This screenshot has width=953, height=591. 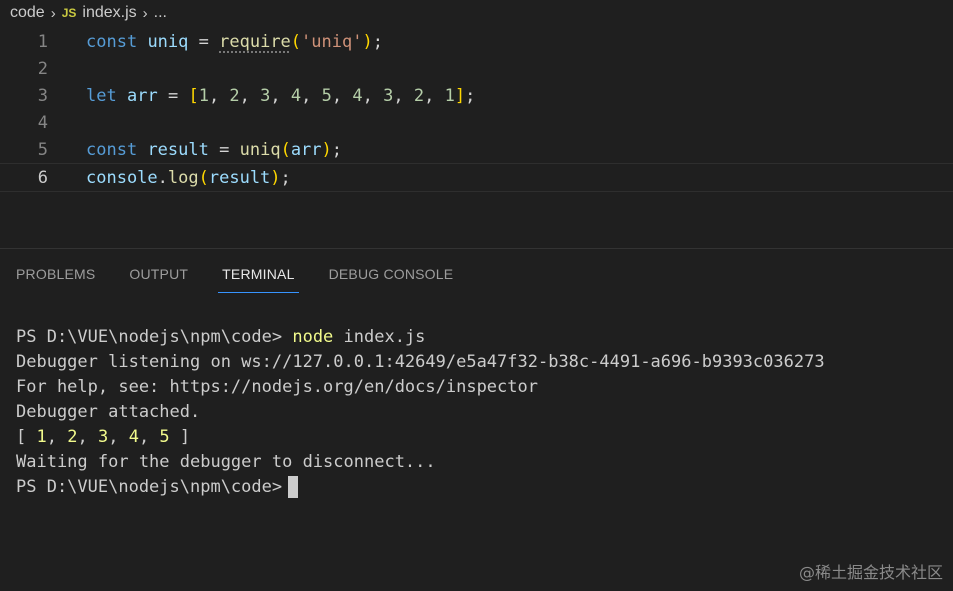 What do you see at coordinates (69, 13) in the screenshot?
I see `javascript-file-icon: JS` at bounding box center [69, 13].